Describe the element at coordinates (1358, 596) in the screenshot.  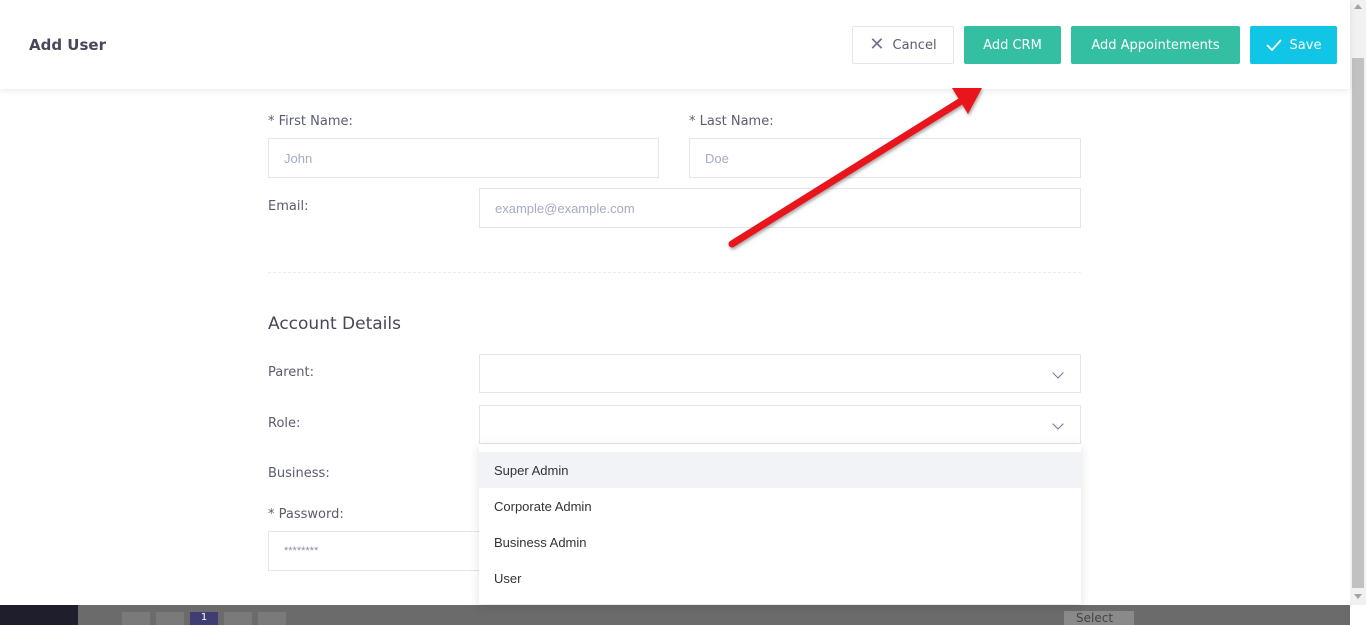
I see `scroll-down-arrow-icon` at that location.